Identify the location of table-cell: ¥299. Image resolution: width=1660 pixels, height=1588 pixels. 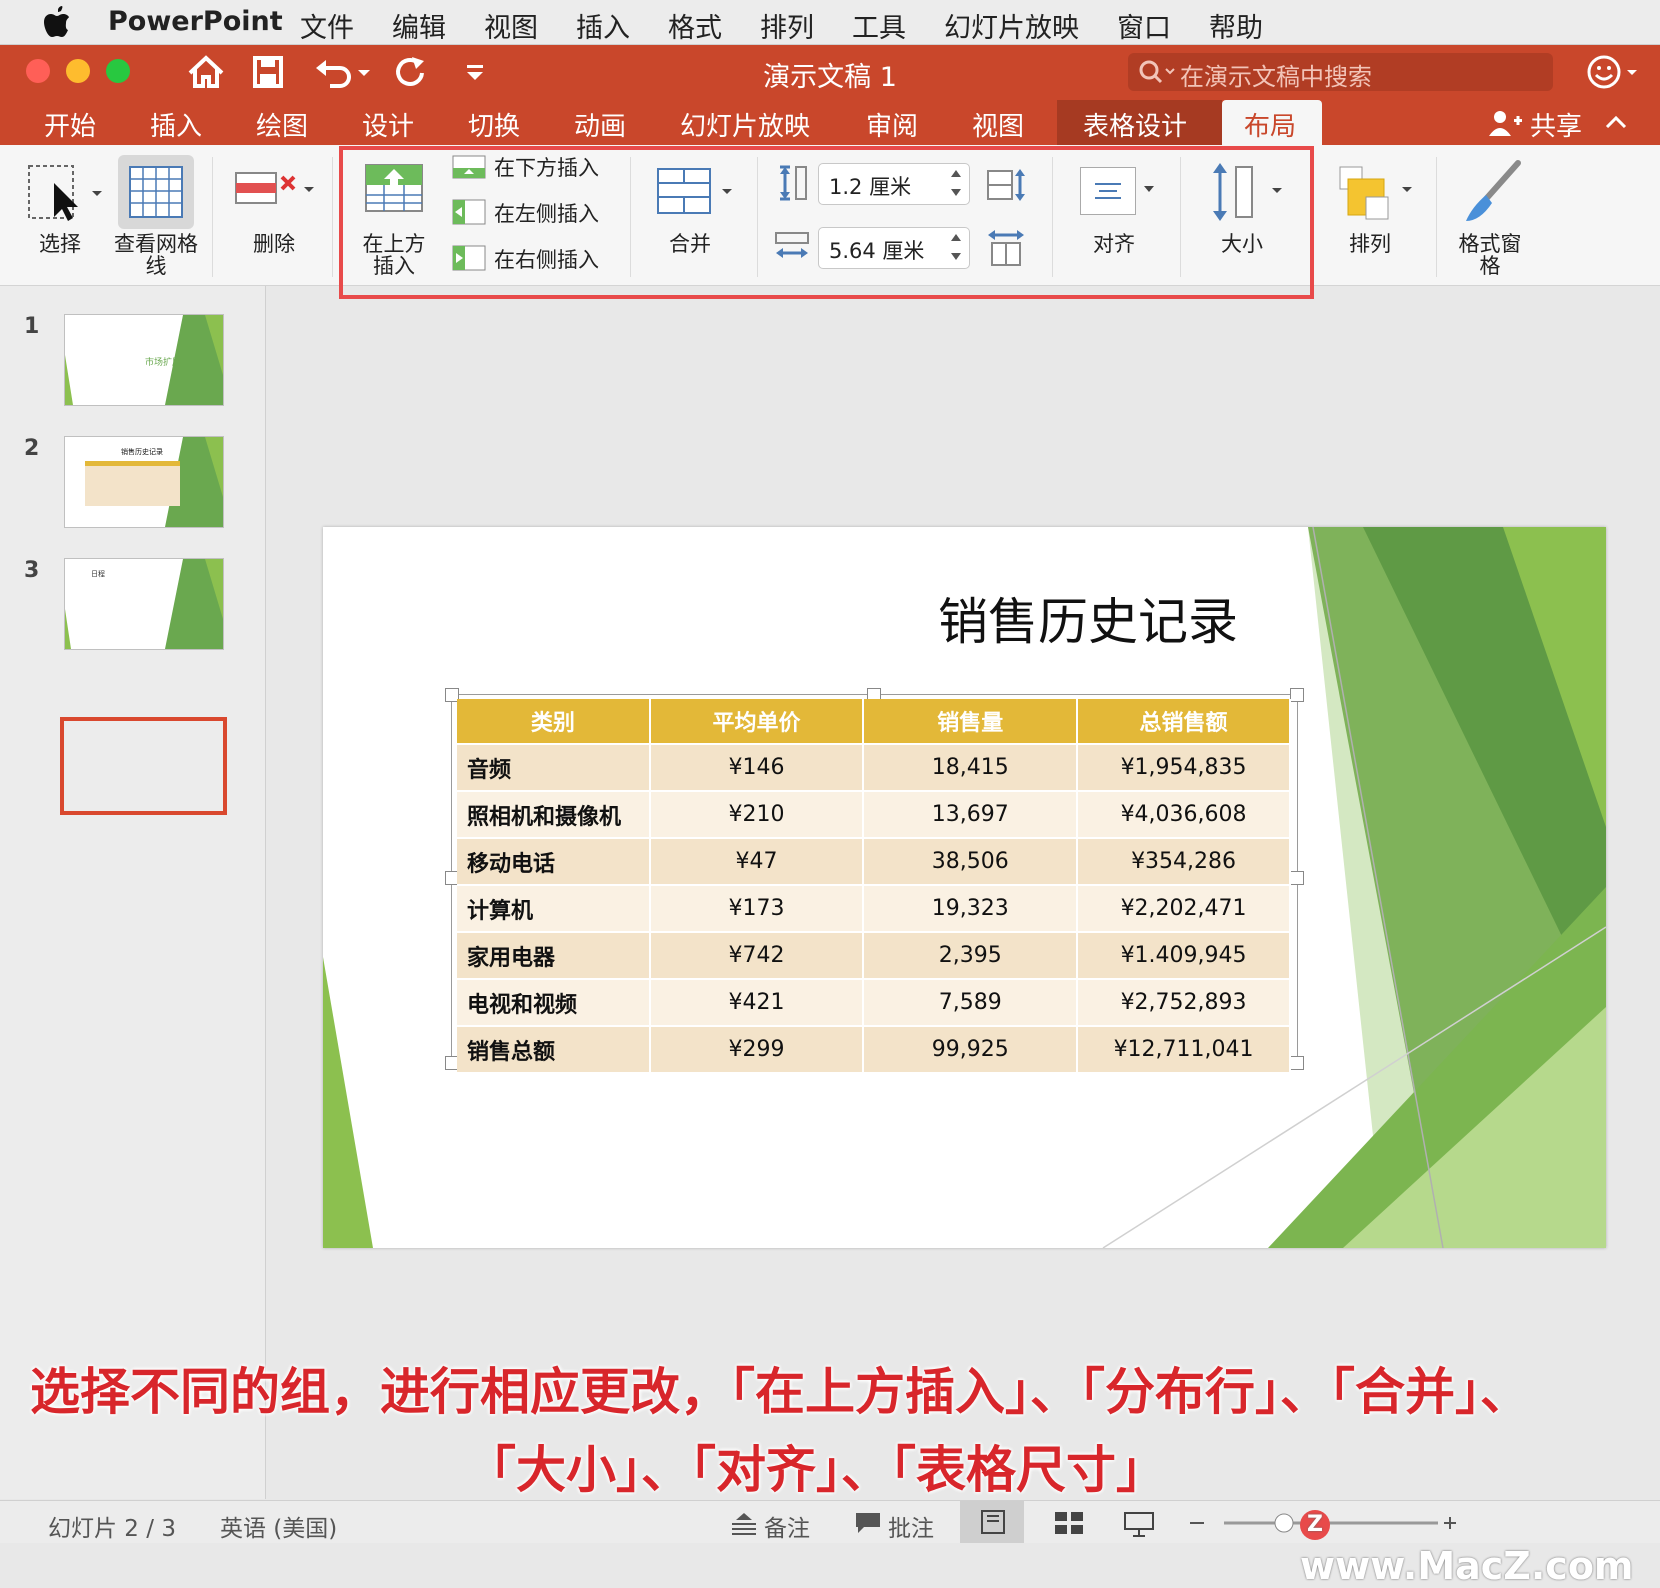
(757, 1048).